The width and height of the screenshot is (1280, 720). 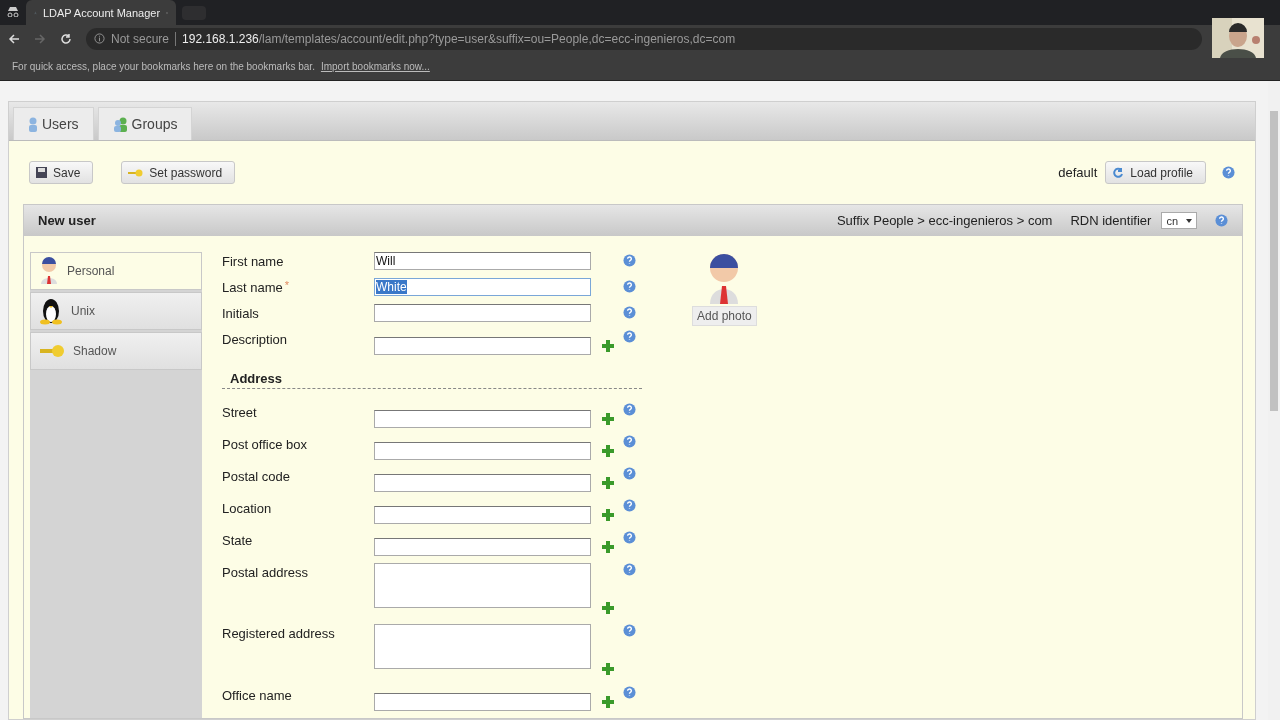 What do you see at coordinates (644, 38) in the screenshot?
I see `address-field: Not secure 192.168.1.236/lam/templates/account/edit.php?type=user&suffix=ou=People,dc=ecc-ingenieros,dc=com` at bounding box center [644, 38].